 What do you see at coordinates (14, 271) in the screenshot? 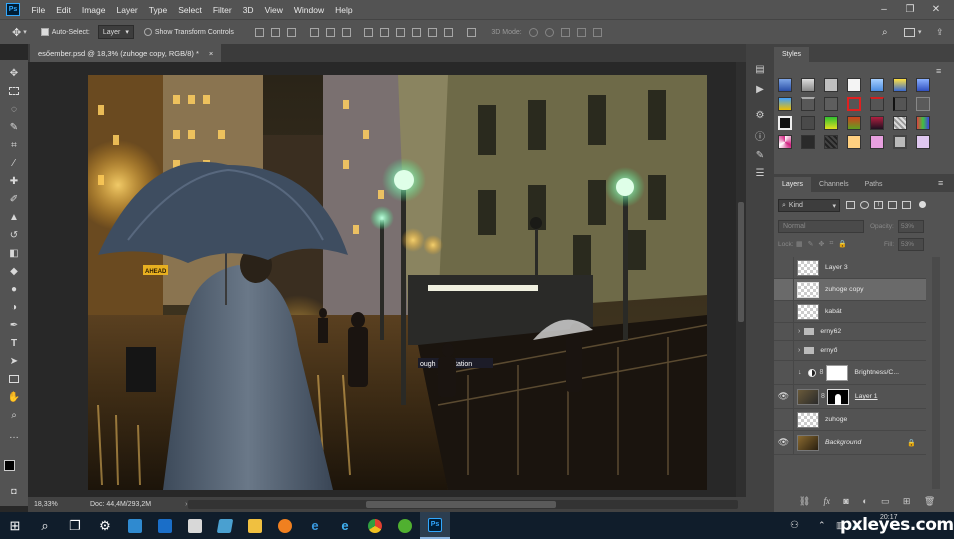
I see `paint-bucket-tool-icon: ◆` at bounding box center [14, 271].